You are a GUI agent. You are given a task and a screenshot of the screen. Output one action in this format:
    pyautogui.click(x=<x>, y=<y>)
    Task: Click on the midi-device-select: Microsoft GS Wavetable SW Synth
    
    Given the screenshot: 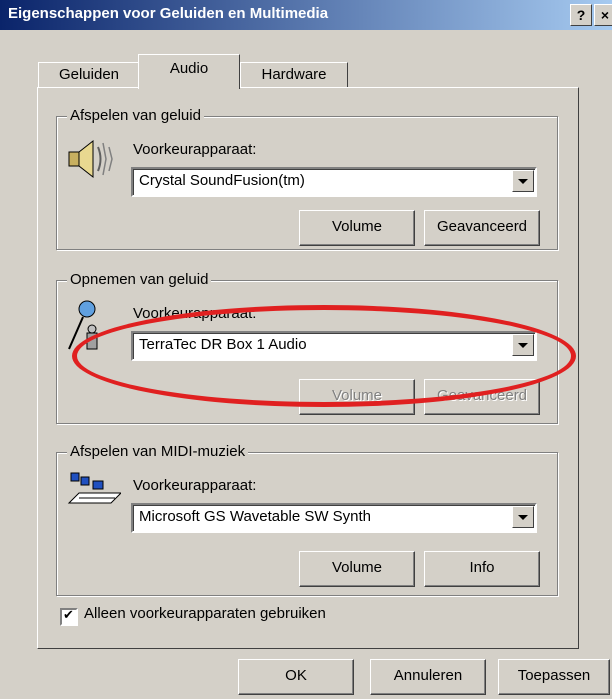 What is the action you would take?
    pyautogui.click(x=334, y=518)
    